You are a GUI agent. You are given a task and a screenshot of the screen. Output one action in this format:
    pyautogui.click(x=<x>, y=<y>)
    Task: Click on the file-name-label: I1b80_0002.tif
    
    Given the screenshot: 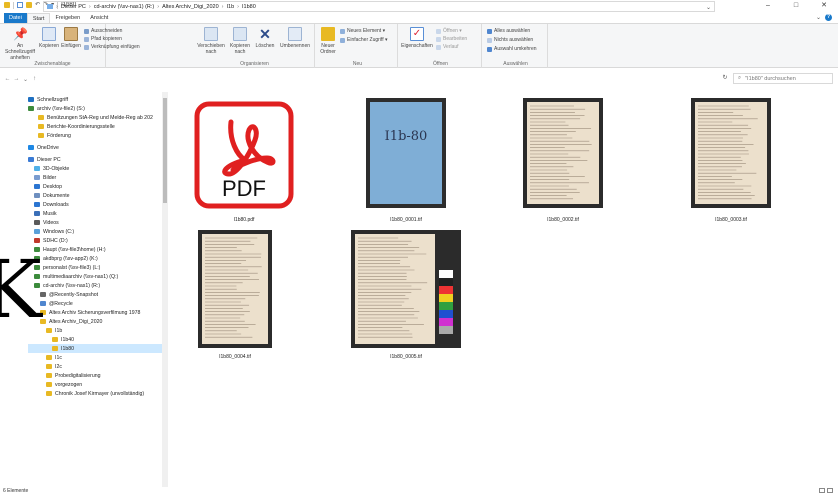 What is the action you would take?
    pyautogui.click(x=563, y=220)
    